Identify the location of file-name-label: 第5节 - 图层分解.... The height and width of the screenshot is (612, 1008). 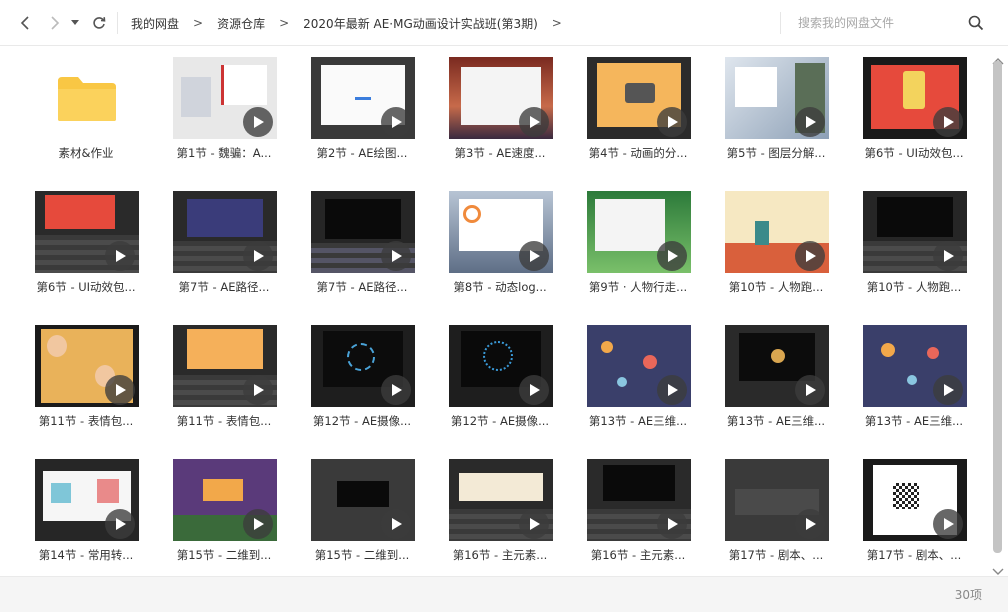
(776, 153).